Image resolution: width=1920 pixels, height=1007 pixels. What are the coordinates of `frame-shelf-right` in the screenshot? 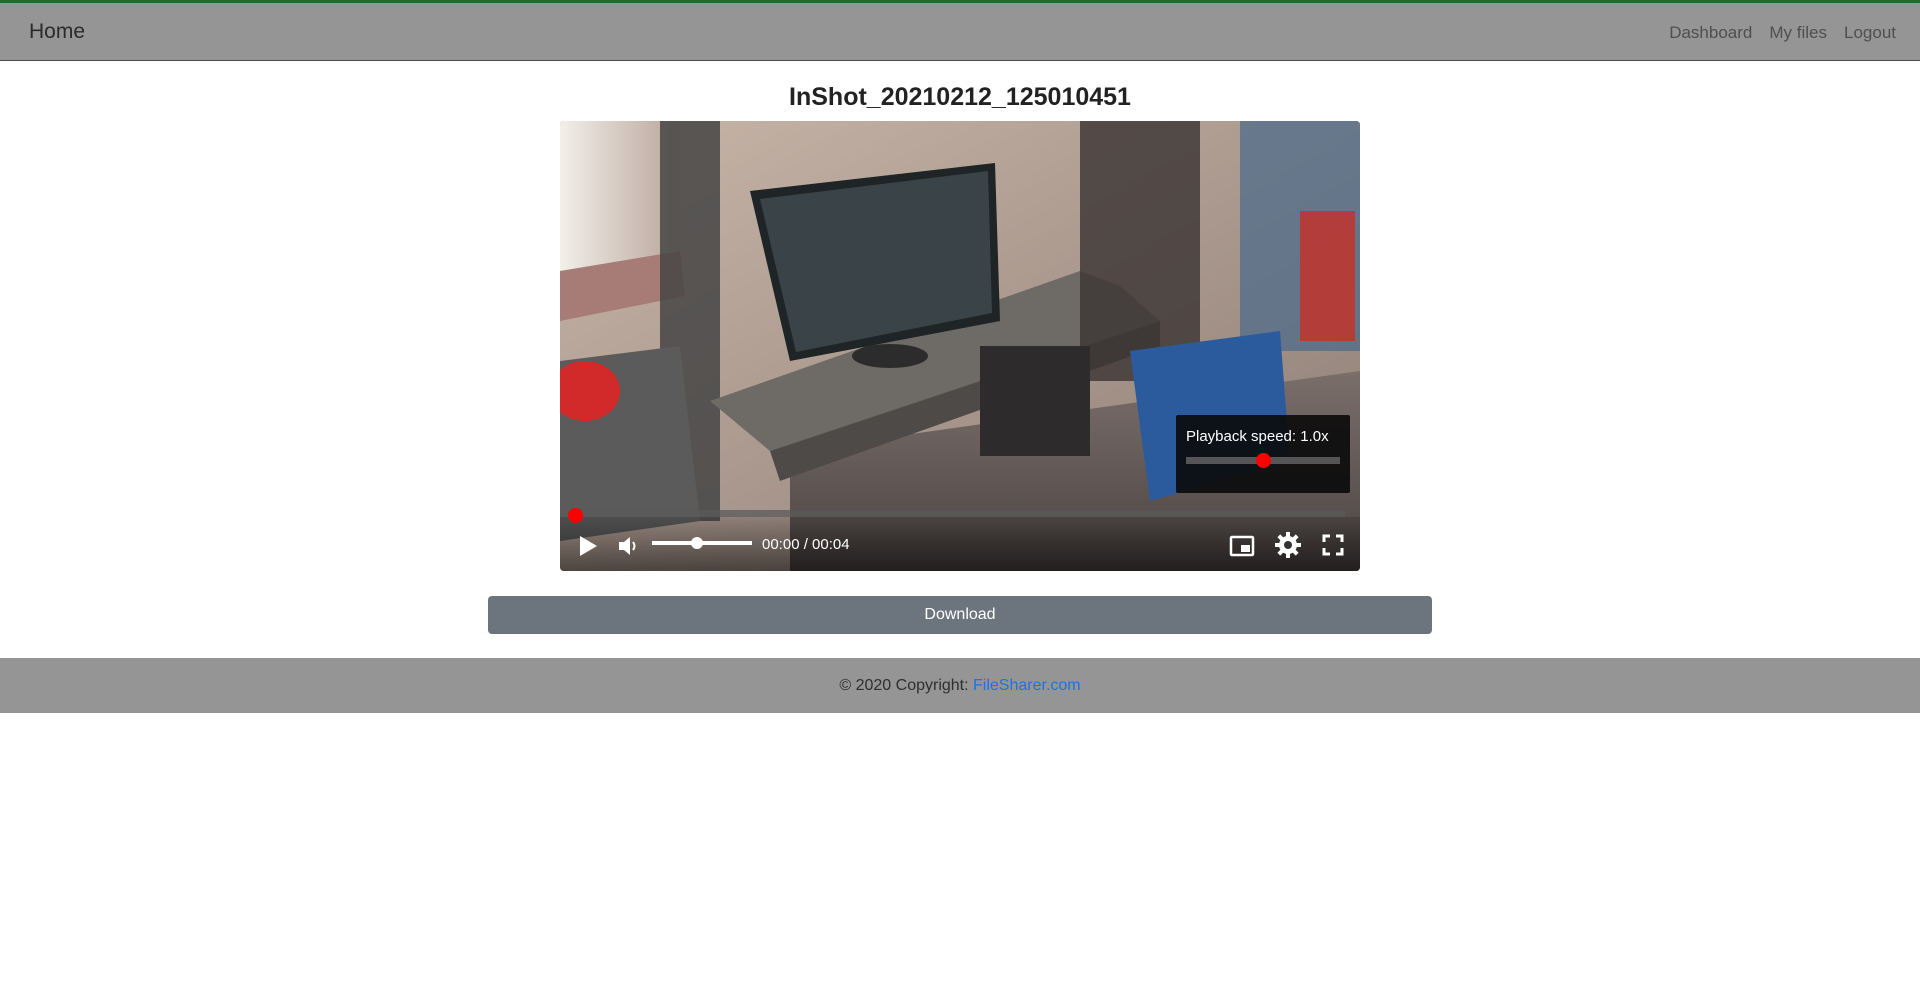 It's located at (1140, 251).